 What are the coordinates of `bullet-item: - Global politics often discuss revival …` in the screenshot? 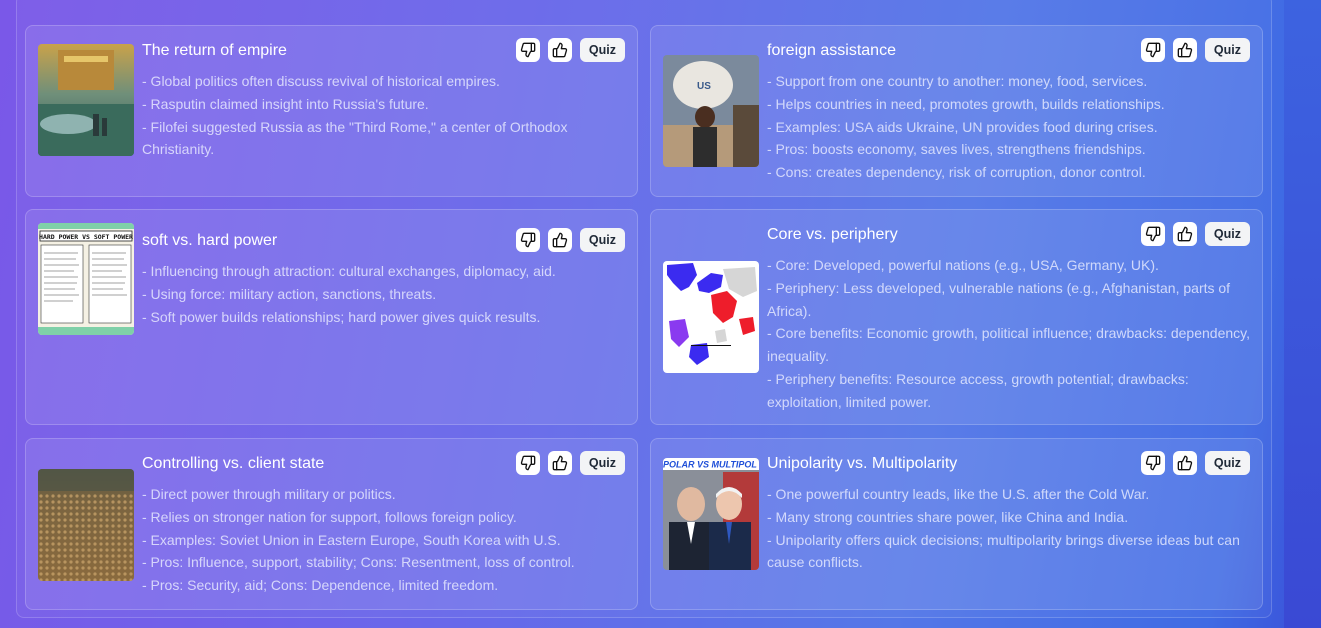 It's located at (321, 81).